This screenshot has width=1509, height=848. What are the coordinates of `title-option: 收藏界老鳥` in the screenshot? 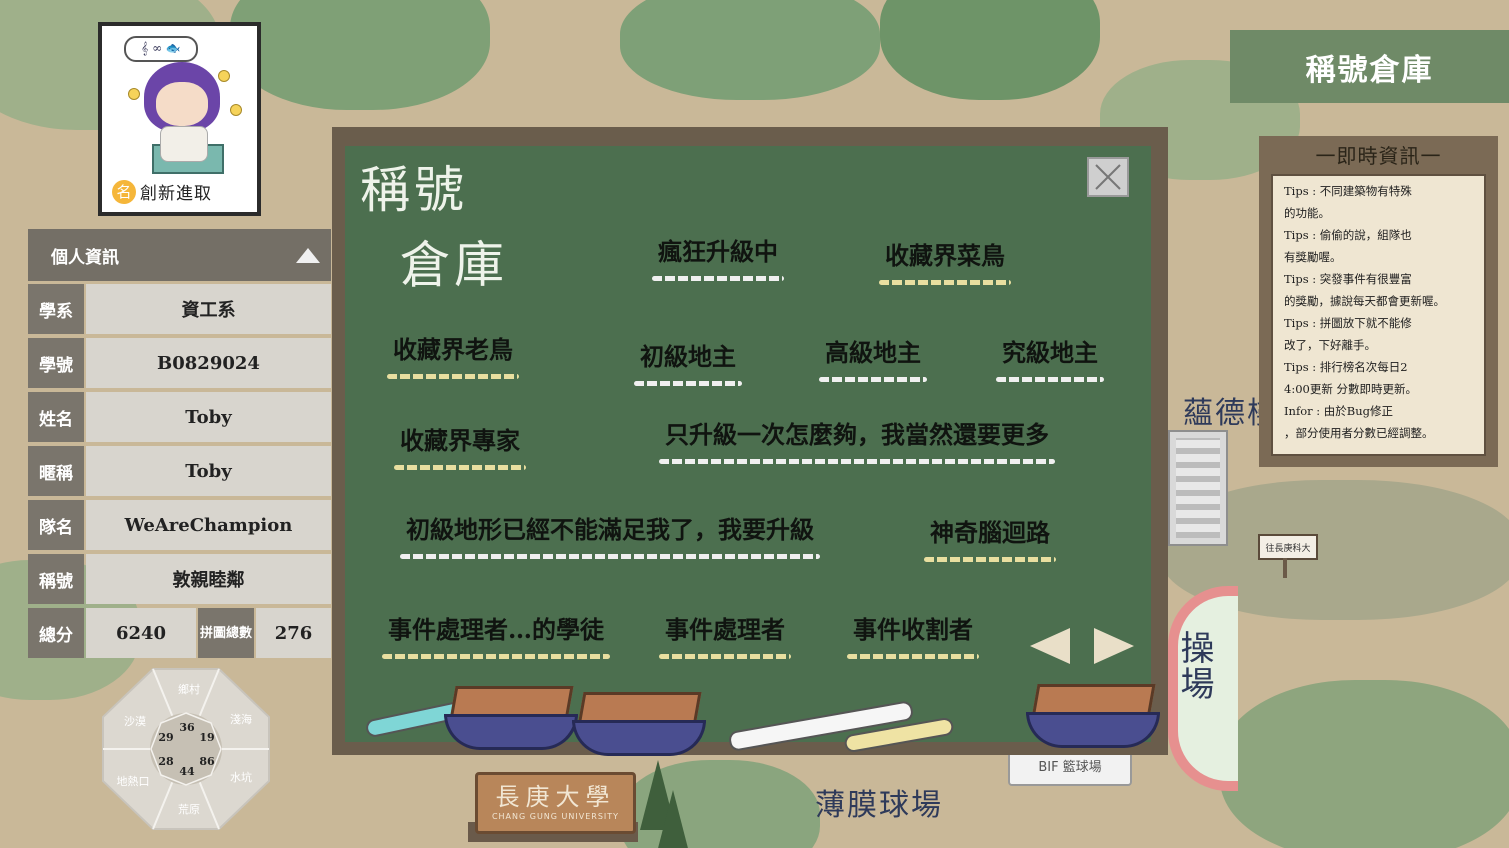 It's located at (453, 354).